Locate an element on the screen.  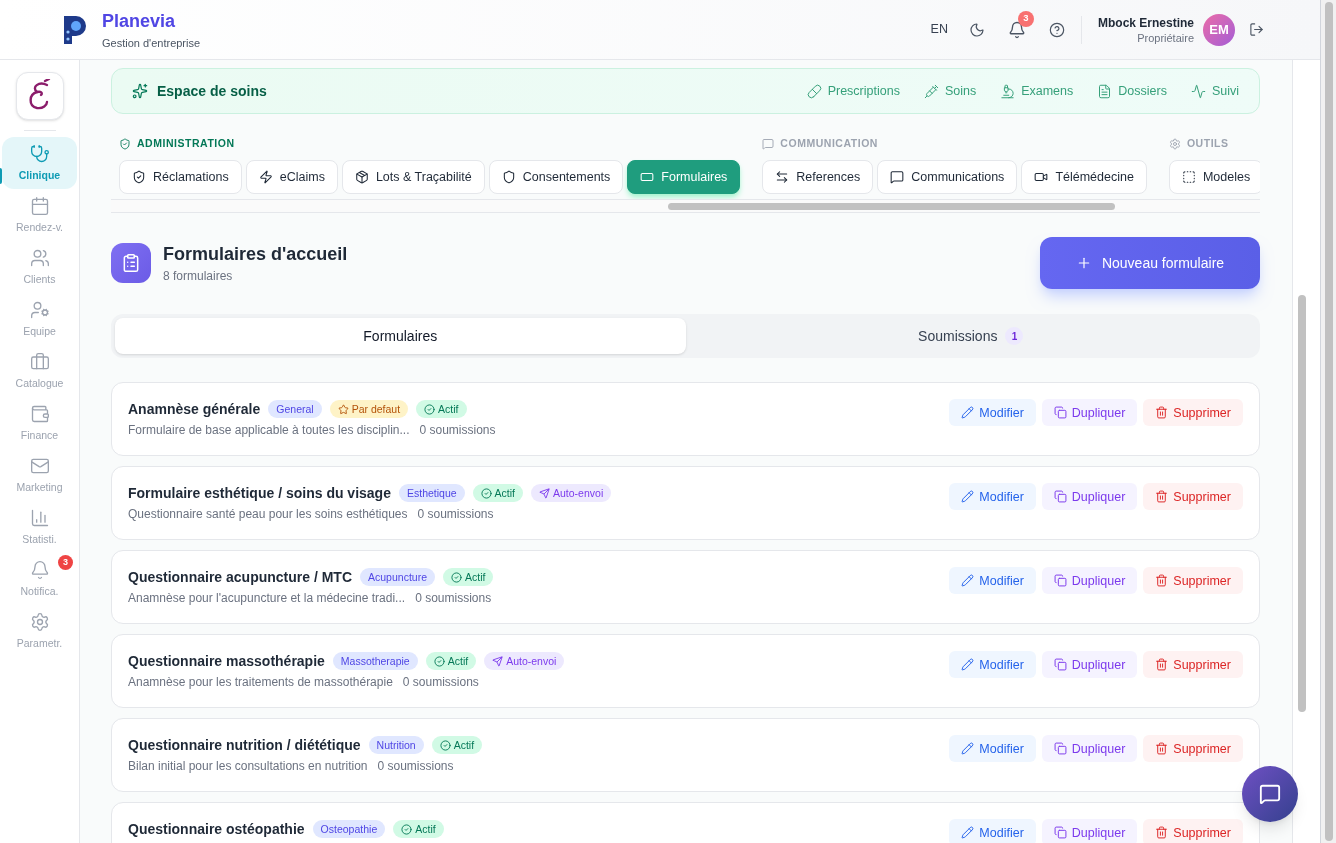
video-camera-icon is located at coordinates (1041, 177).